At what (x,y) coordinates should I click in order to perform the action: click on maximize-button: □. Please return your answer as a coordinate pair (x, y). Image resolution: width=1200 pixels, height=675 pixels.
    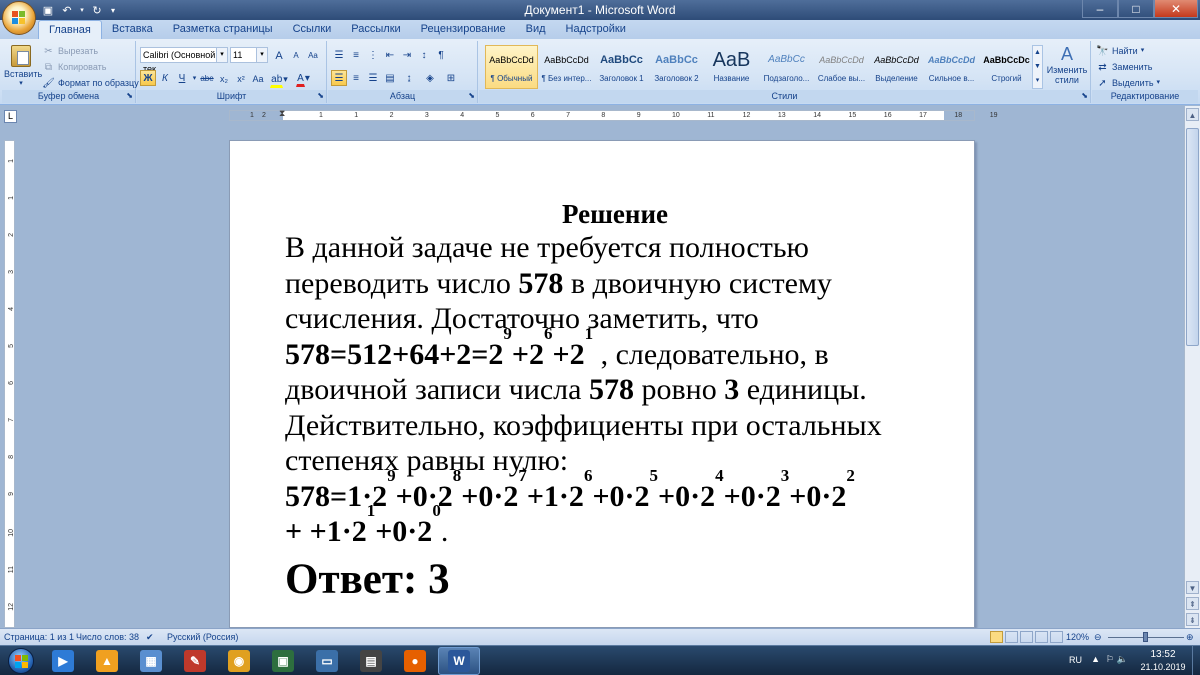
    Looking at the image, I should click on (1136, 9).